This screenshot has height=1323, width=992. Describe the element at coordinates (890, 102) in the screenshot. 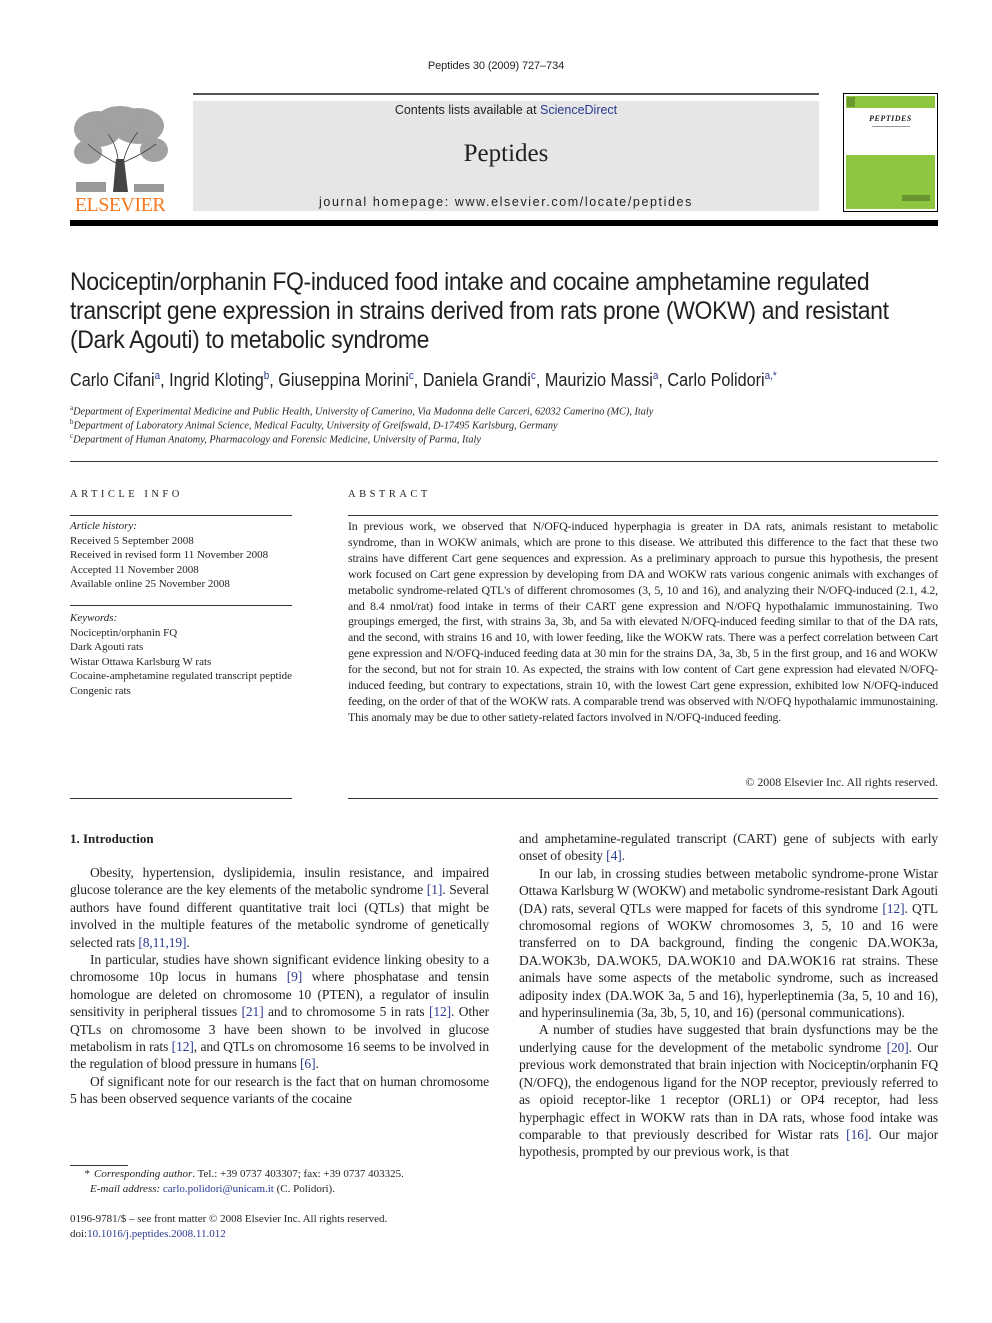

I see `cover-top-band` at that location.